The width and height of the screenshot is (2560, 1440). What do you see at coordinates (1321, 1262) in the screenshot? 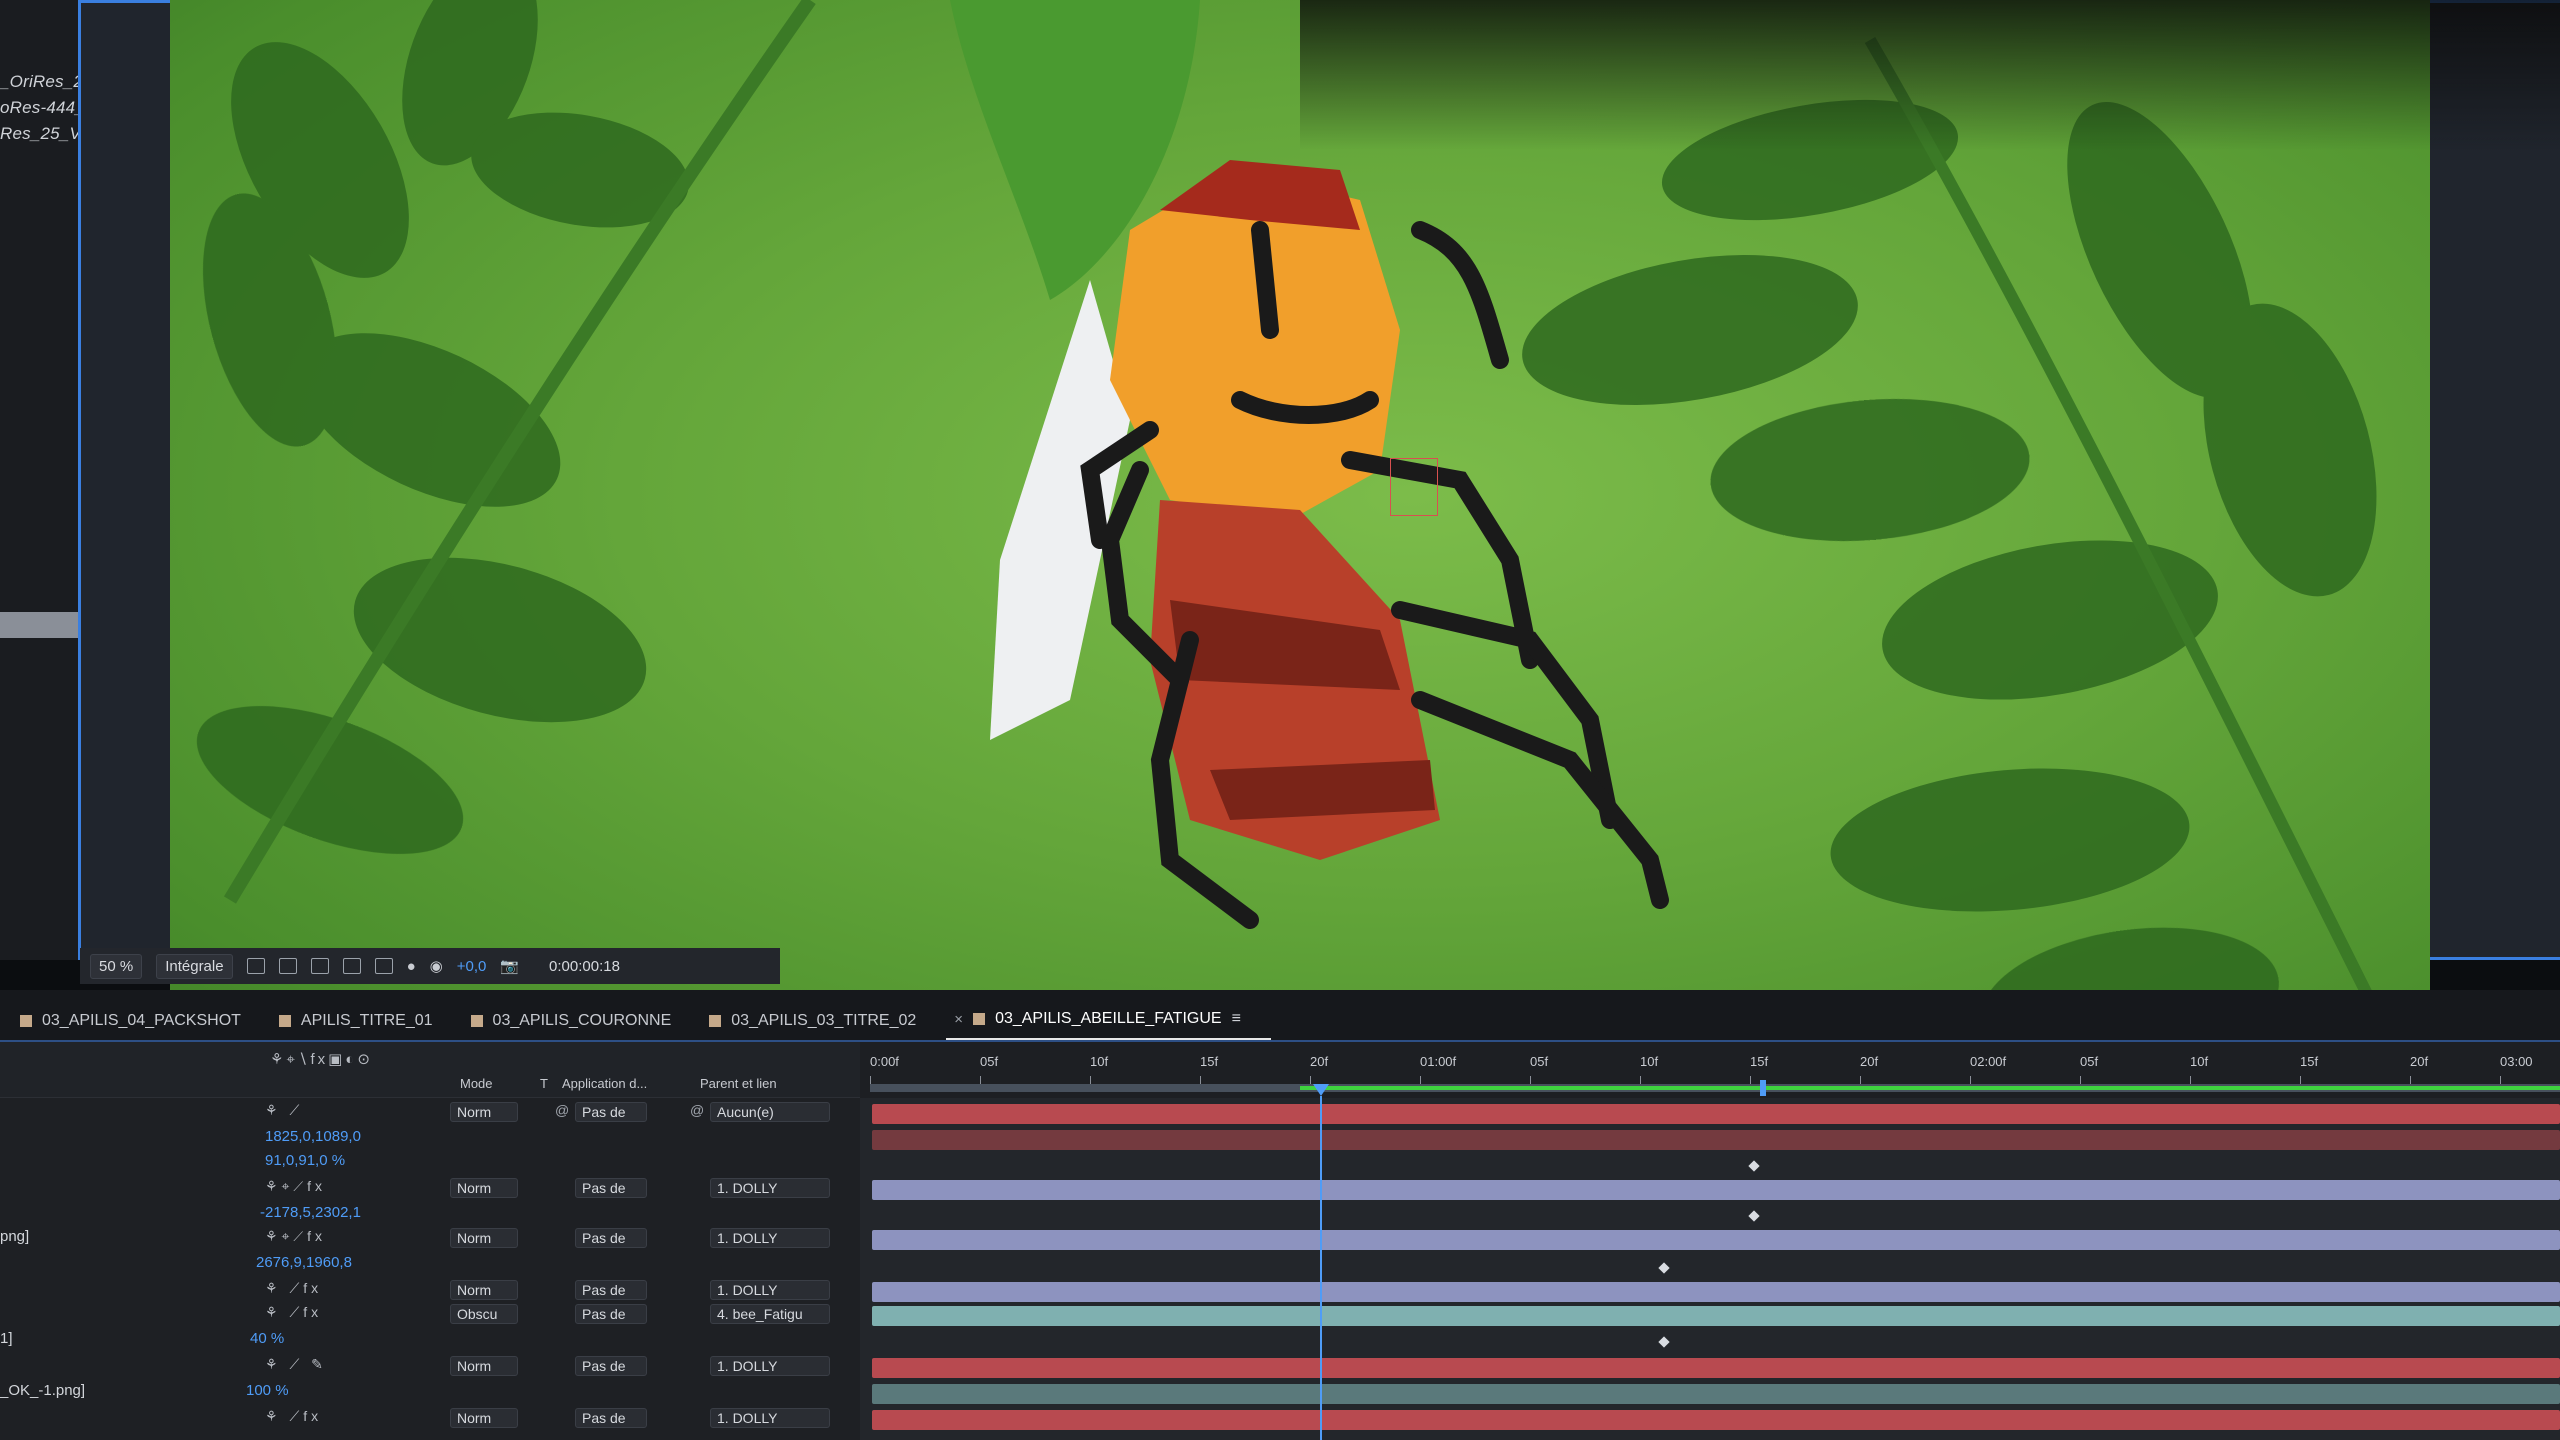
I see `current-time-indicator` at bounding box center [1321, 1262].